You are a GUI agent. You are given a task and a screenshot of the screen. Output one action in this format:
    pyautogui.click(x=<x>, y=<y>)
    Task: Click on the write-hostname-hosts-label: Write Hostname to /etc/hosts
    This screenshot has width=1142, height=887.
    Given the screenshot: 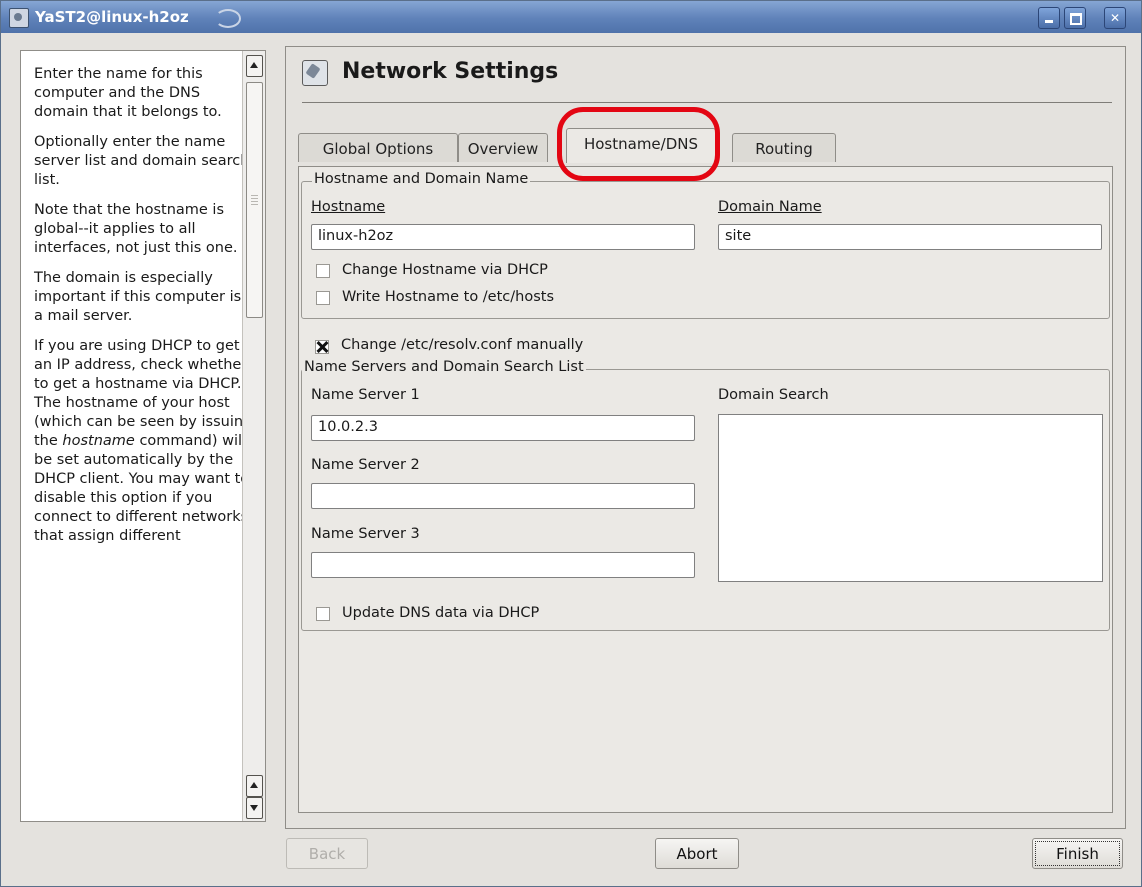 What is the action you would take?
    pyautogui.click(x=448, y=297)
    